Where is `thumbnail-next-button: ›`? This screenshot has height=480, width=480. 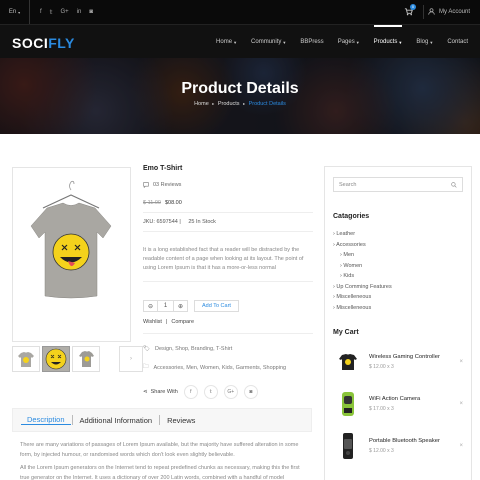
thumbnail-next-button: › is located at coordinates (131, 359).